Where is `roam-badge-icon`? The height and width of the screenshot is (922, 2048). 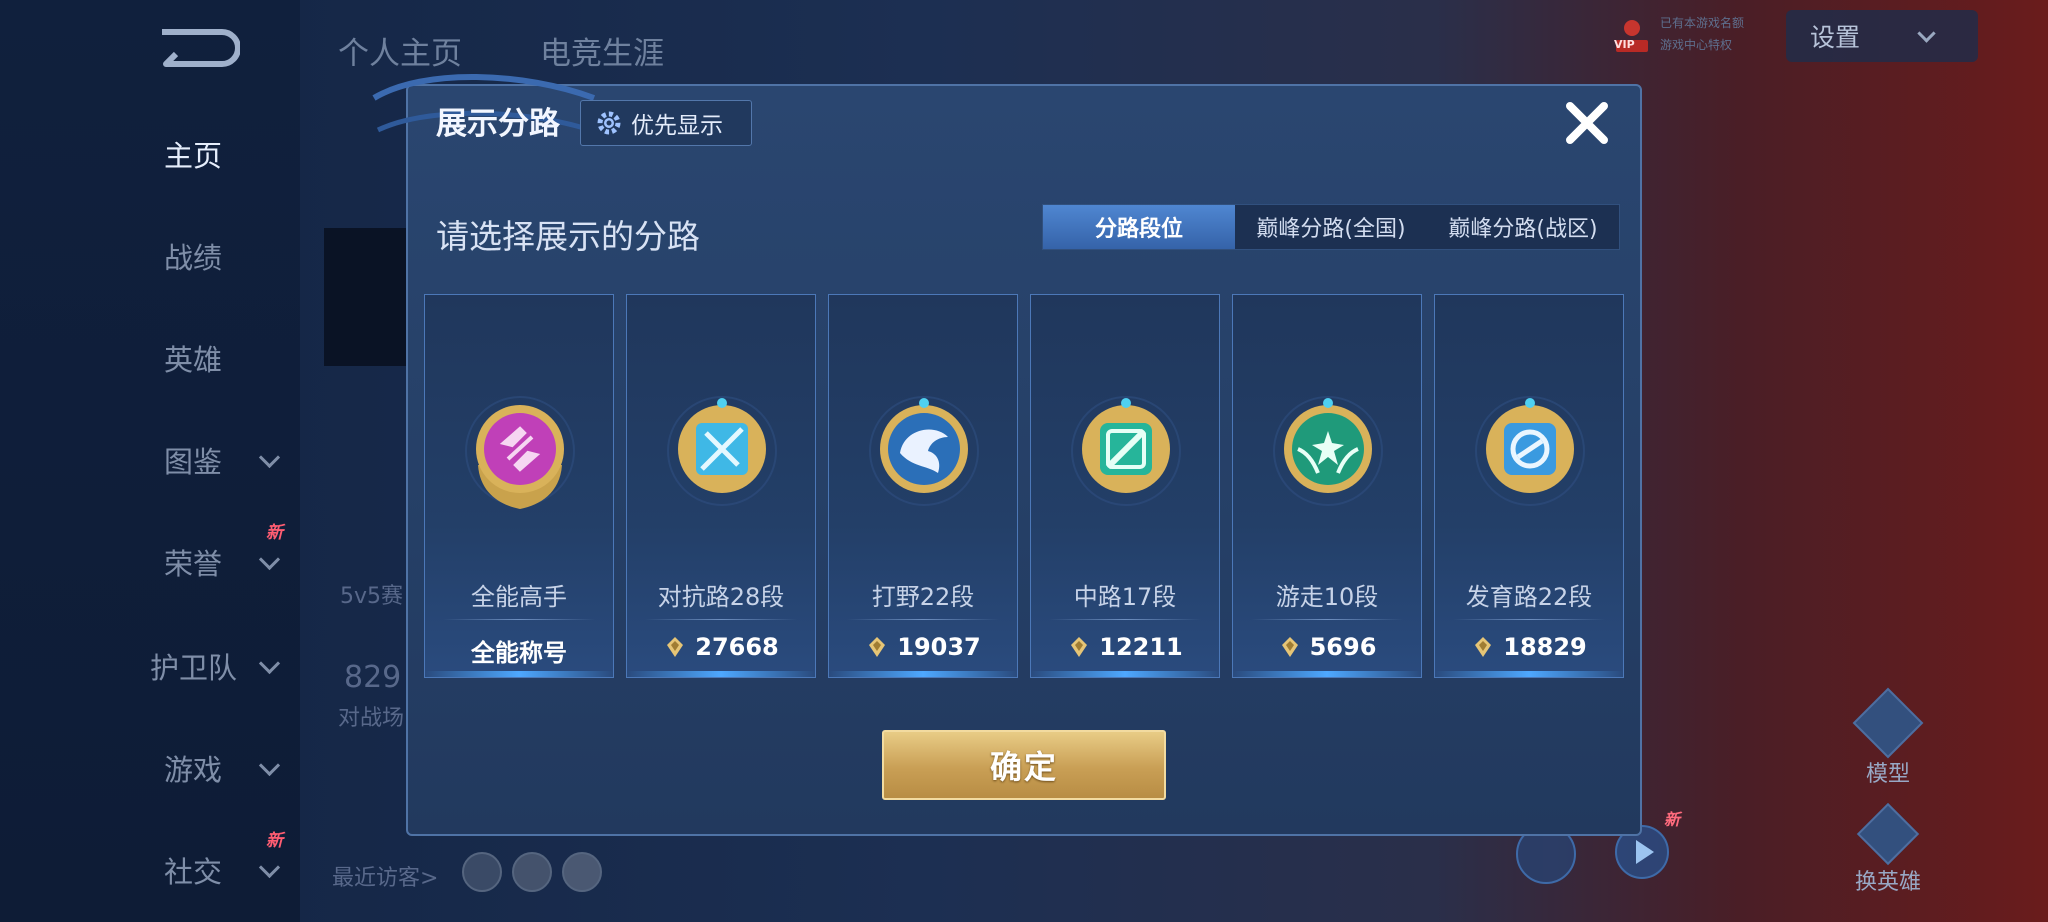 roam-badge-icon is located at coordinates (1328, 451).